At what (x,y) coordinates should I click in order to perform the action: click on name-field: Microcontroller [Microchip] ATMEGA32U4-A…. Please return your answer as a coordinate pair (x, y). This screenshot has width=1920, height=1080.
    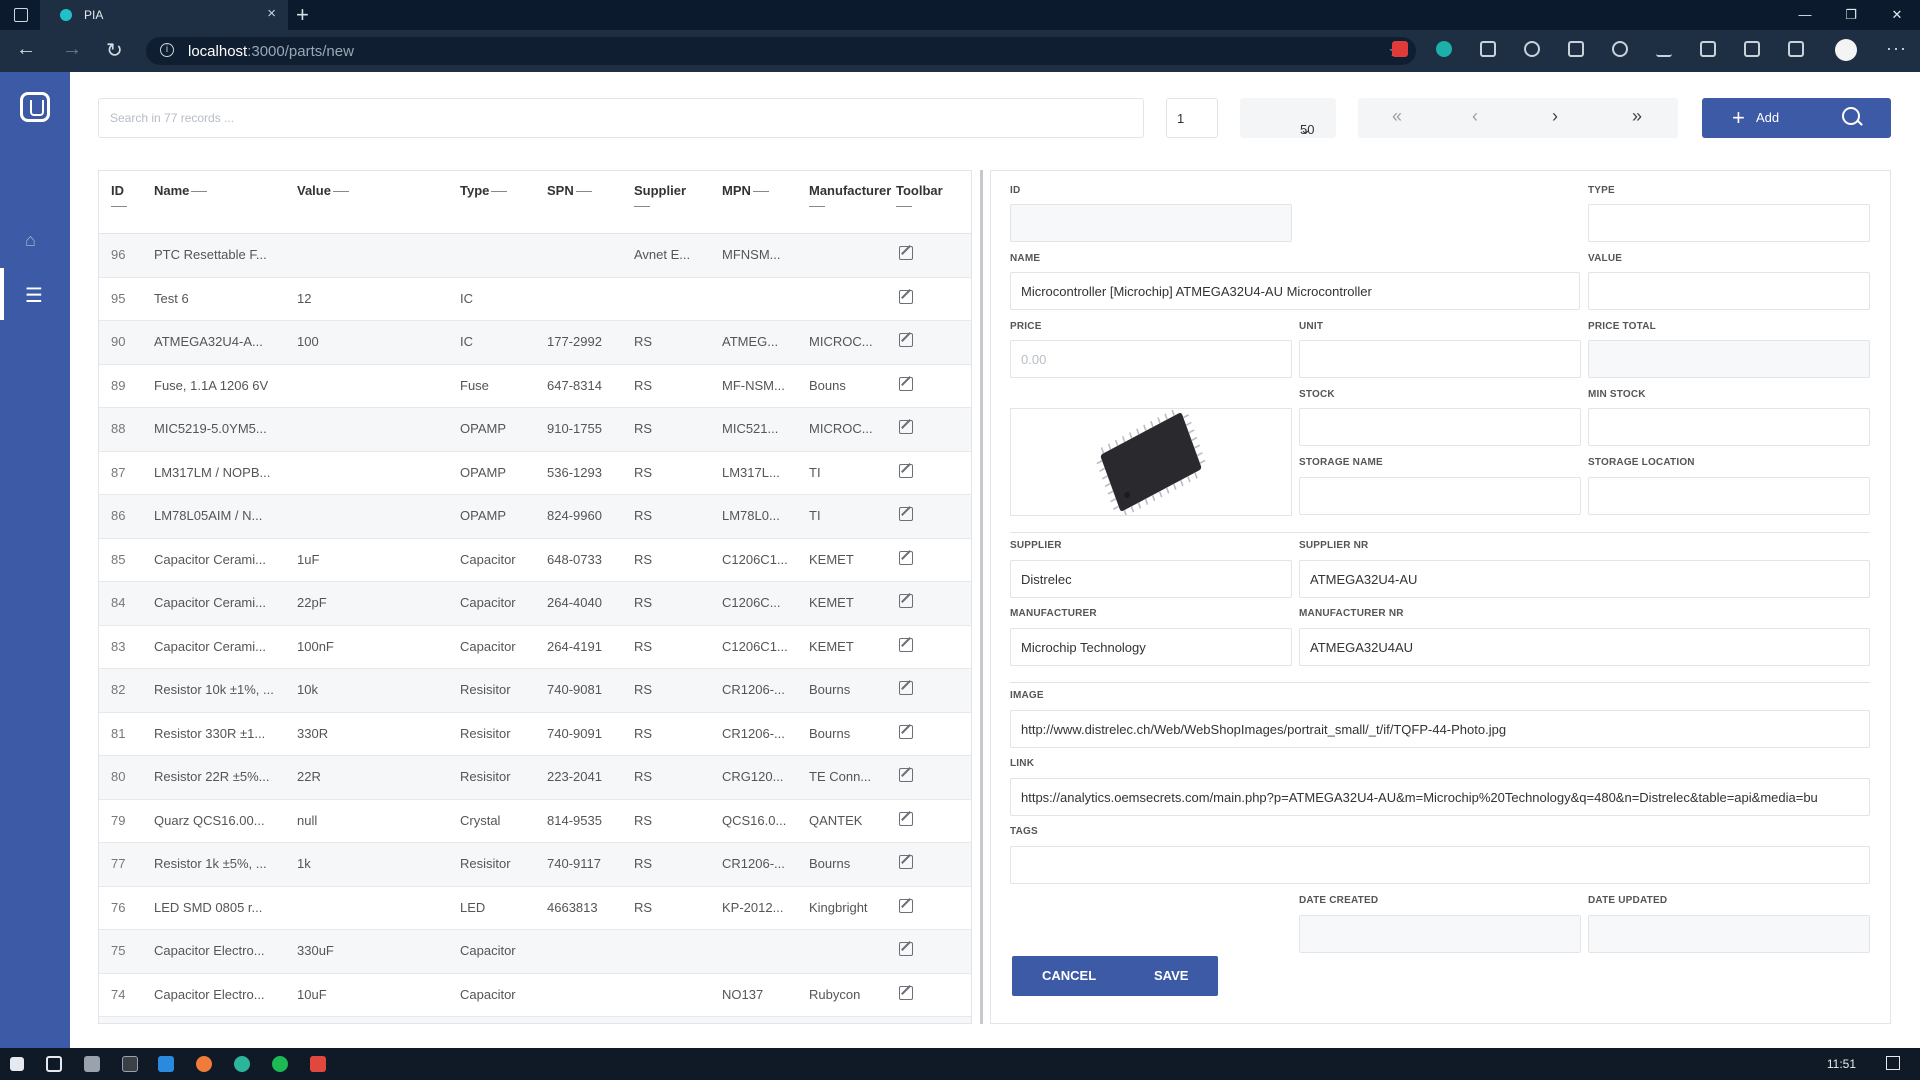
    Looking at the image, I should click on (1295, 291).